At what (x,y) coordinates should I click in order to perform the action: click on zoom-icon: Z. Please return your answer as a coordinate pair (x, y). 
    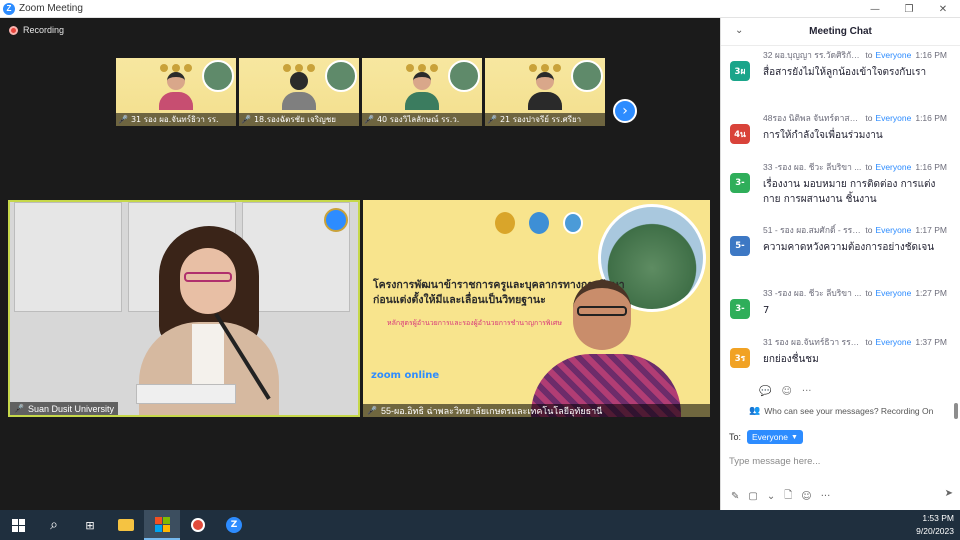
    Looking at the image, I should click on (234, 525).